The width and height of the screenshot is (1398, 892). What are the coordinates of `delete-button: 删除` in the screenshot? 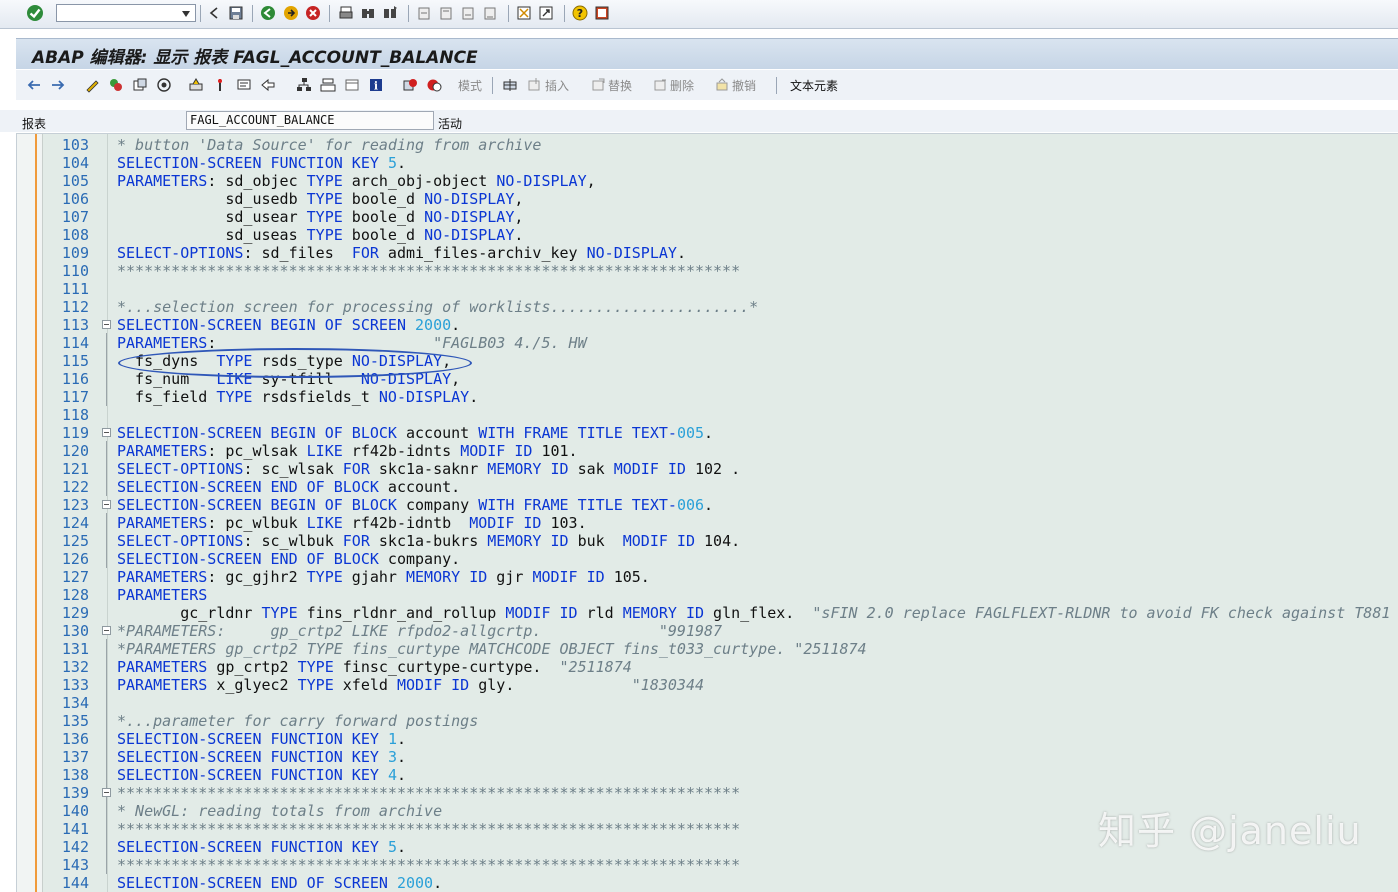 It's located at (682, 85).